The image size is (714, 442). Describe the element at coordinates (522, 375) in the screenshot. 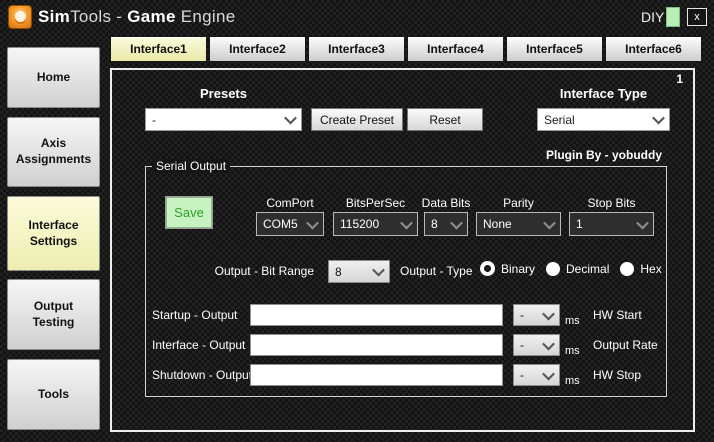

I see `shutdown-ms-select-value: -` at that location.